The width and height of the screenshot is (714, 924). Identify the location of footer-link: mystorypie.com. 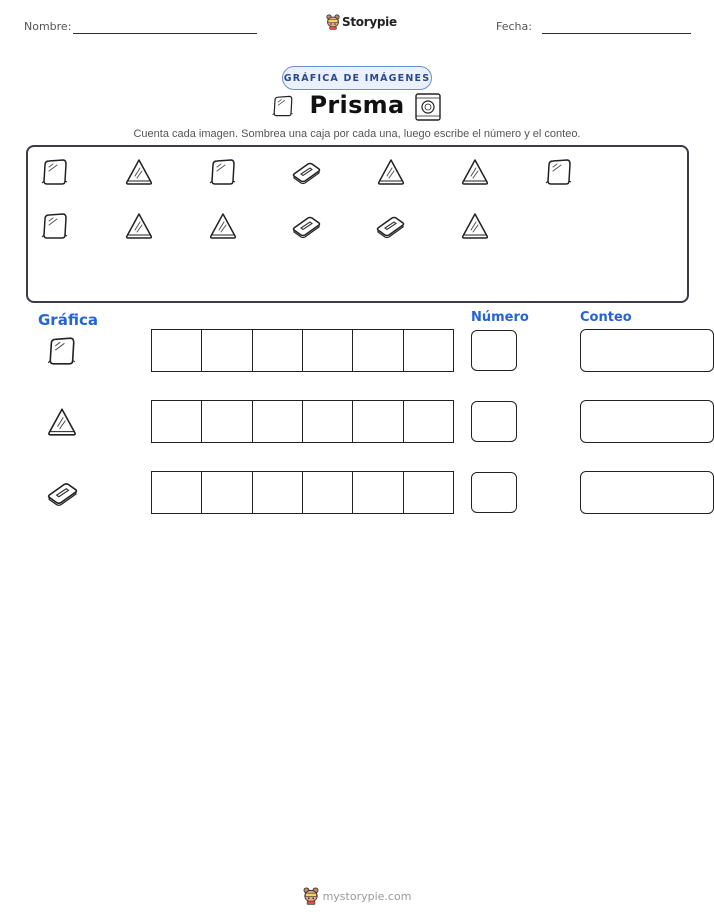
(367, 896).